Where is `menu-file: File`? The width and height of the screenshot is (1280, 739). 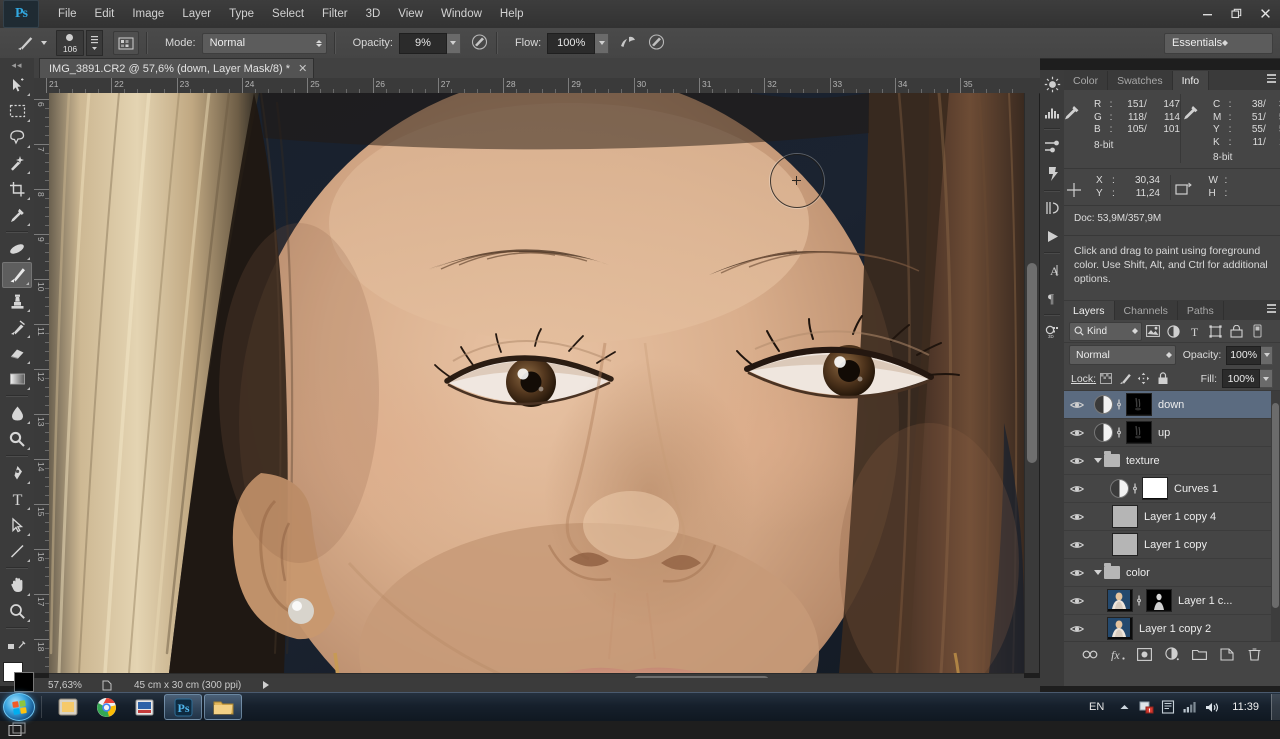
menu-file: File is located at coordinates (67, 14).